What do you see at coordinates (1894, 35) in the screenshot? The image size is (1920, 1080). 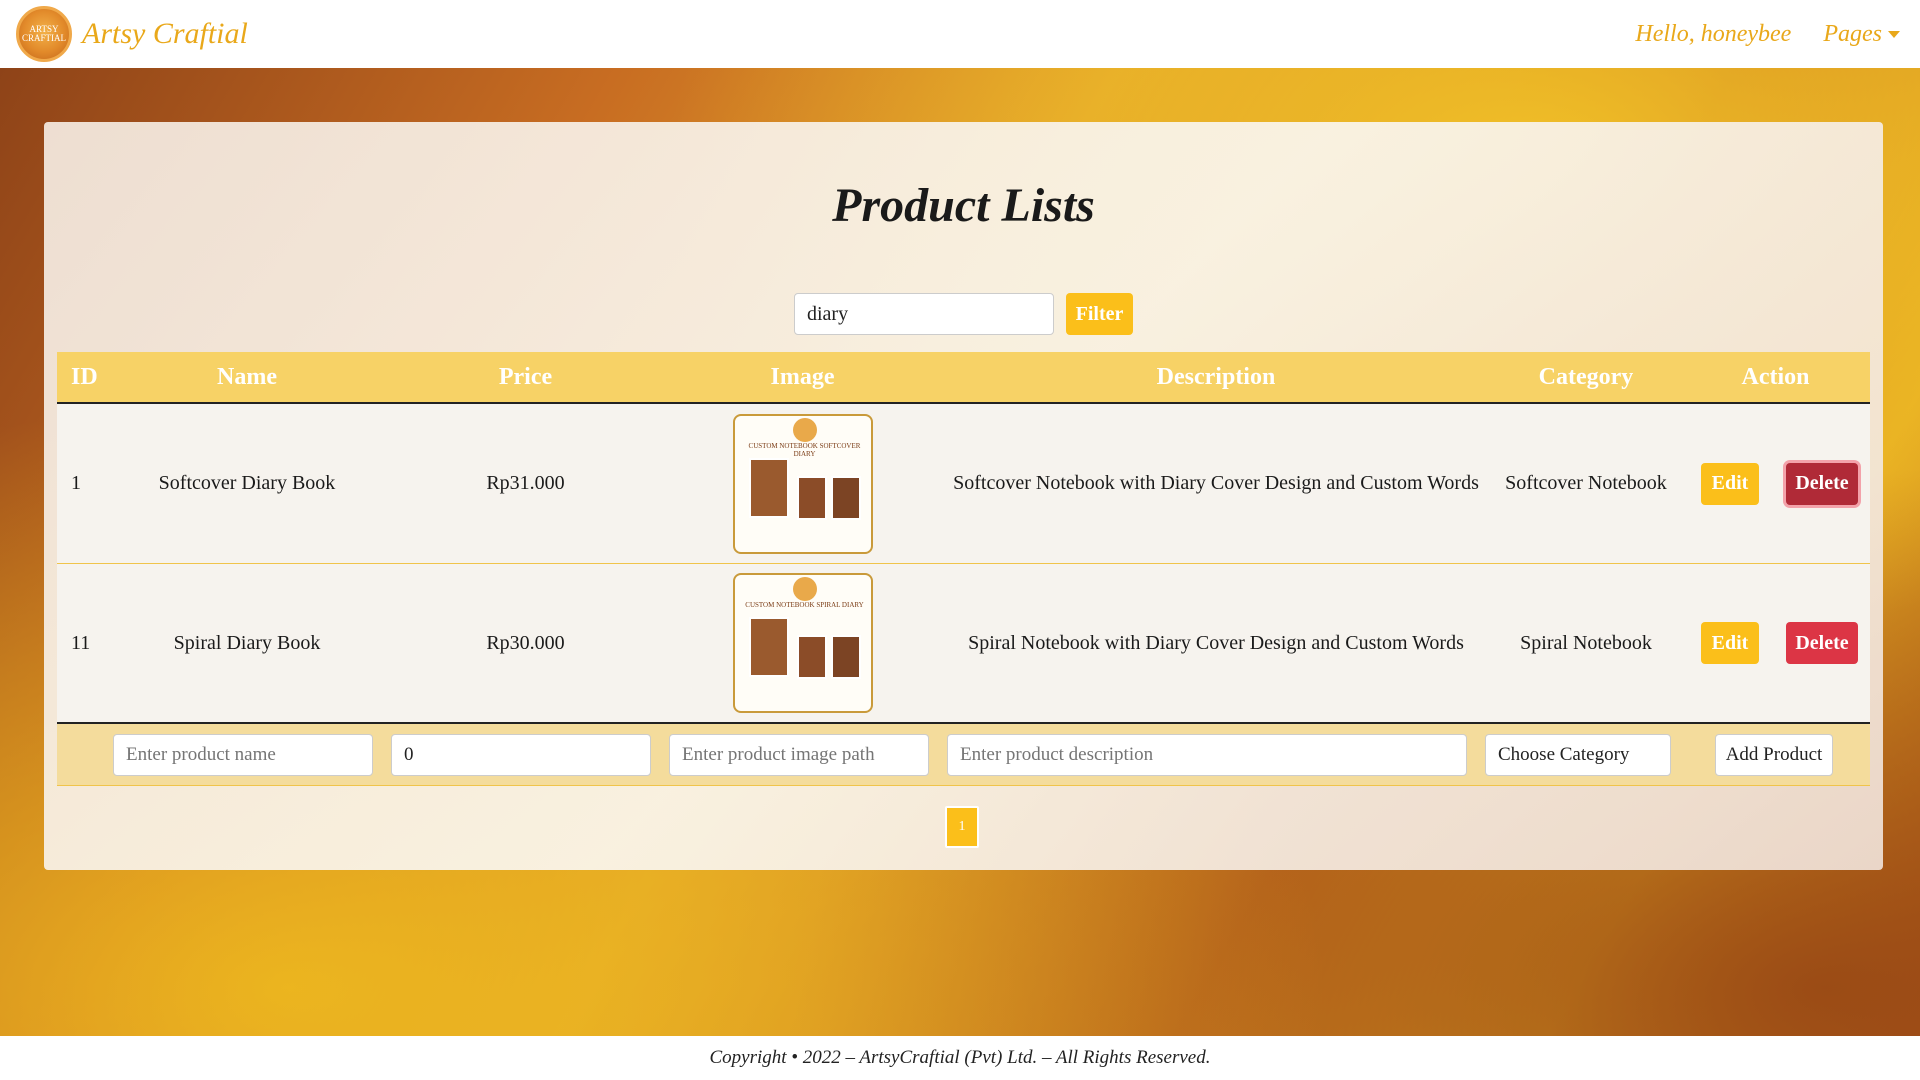 I see `caret-down-icon` at bounding box center [1894, 35].